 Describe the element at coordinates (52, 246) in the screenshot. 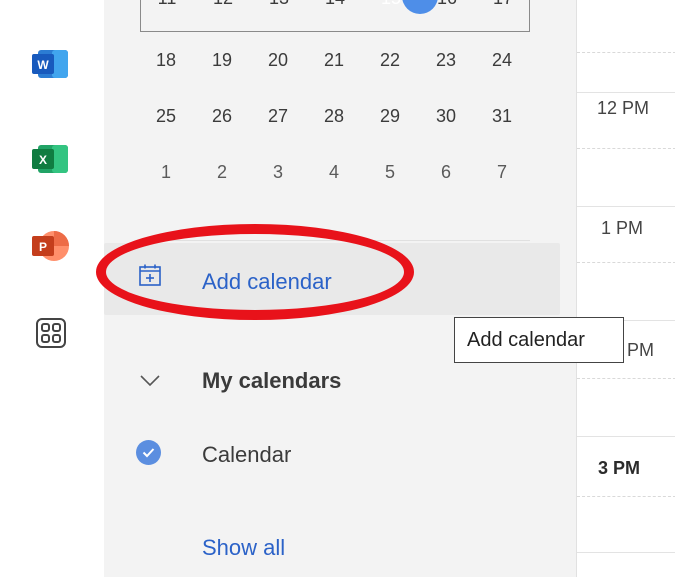

I see `powerpoint-icon: P` at that location.